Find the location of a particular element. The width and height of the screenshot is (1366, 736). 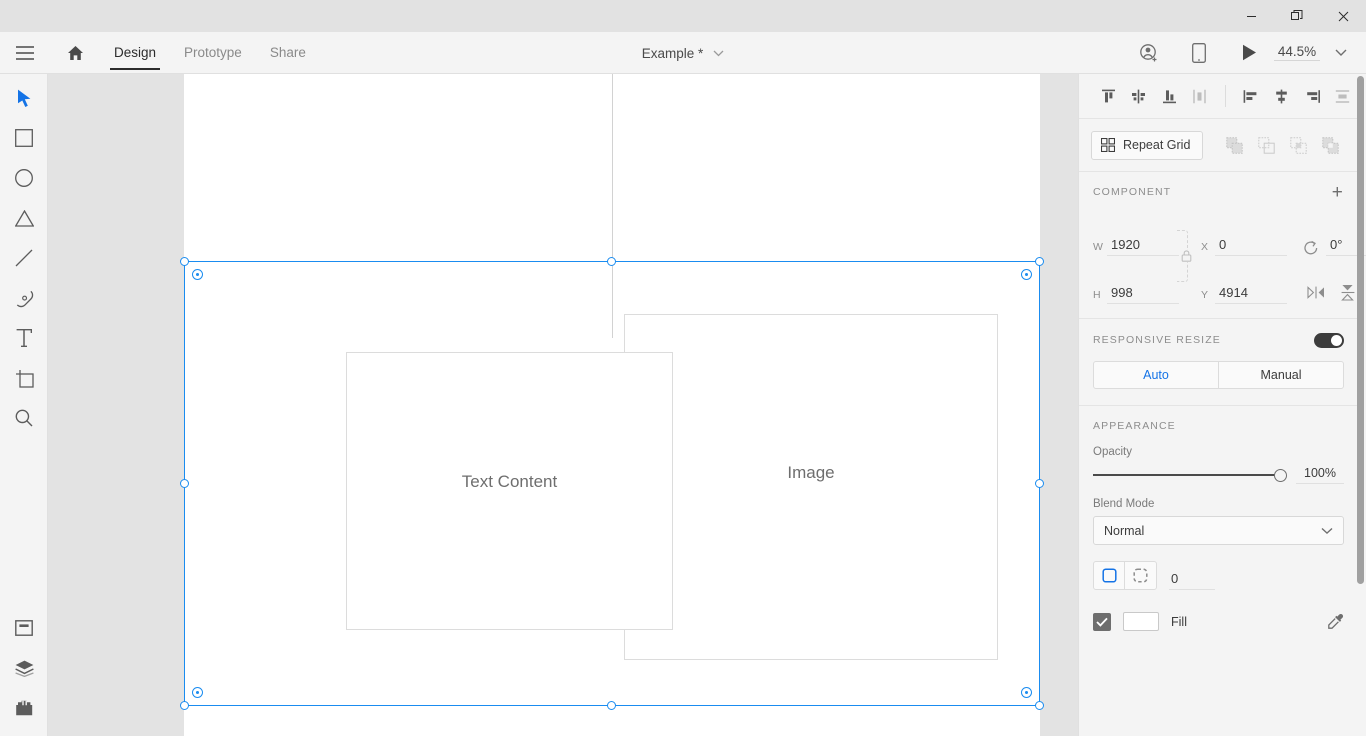

document-title-group: Example * is located at coordinates (683, 53).